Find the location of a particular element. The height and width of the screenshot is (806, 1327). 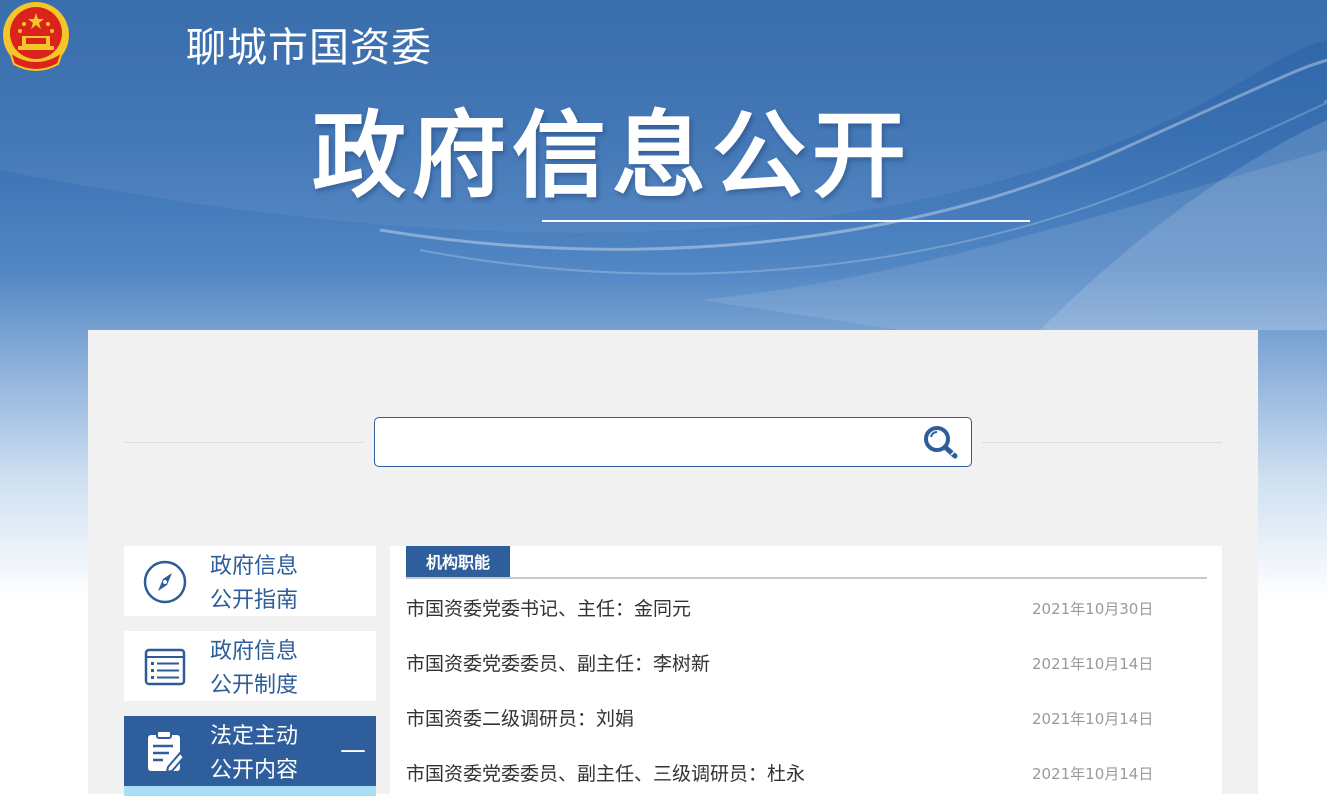

sidebar-item-label: 法定主动 公开内容 is located at coordinates (254, 754).